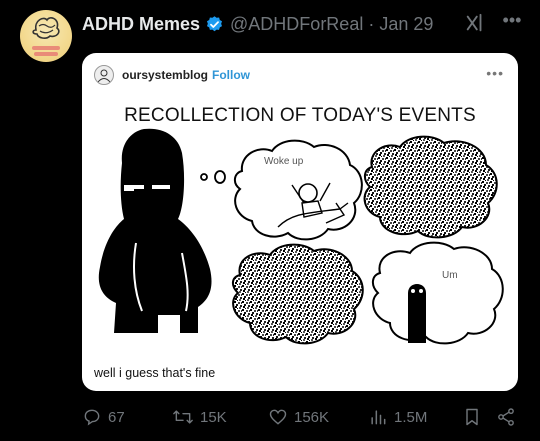  Describe the element at coordinates (506, 417) in the screenshot. I see `share-icon` at that location.